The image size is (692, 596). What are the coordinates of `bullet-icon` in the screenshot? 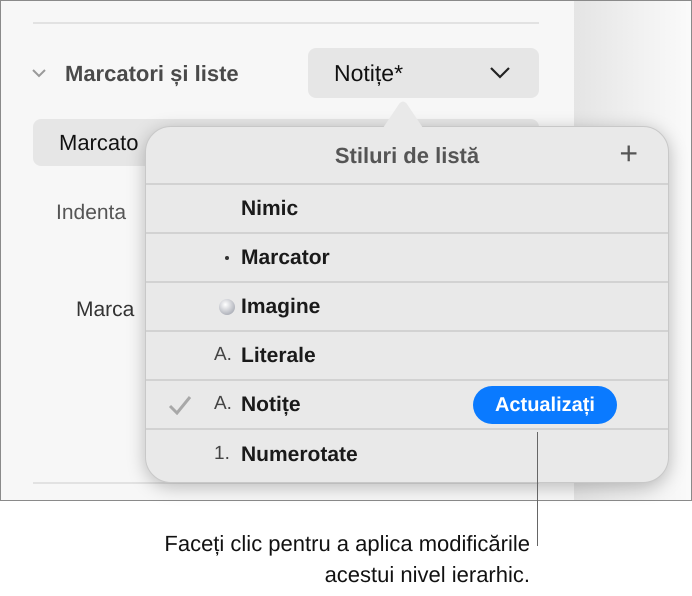 It's located at (227, 258).